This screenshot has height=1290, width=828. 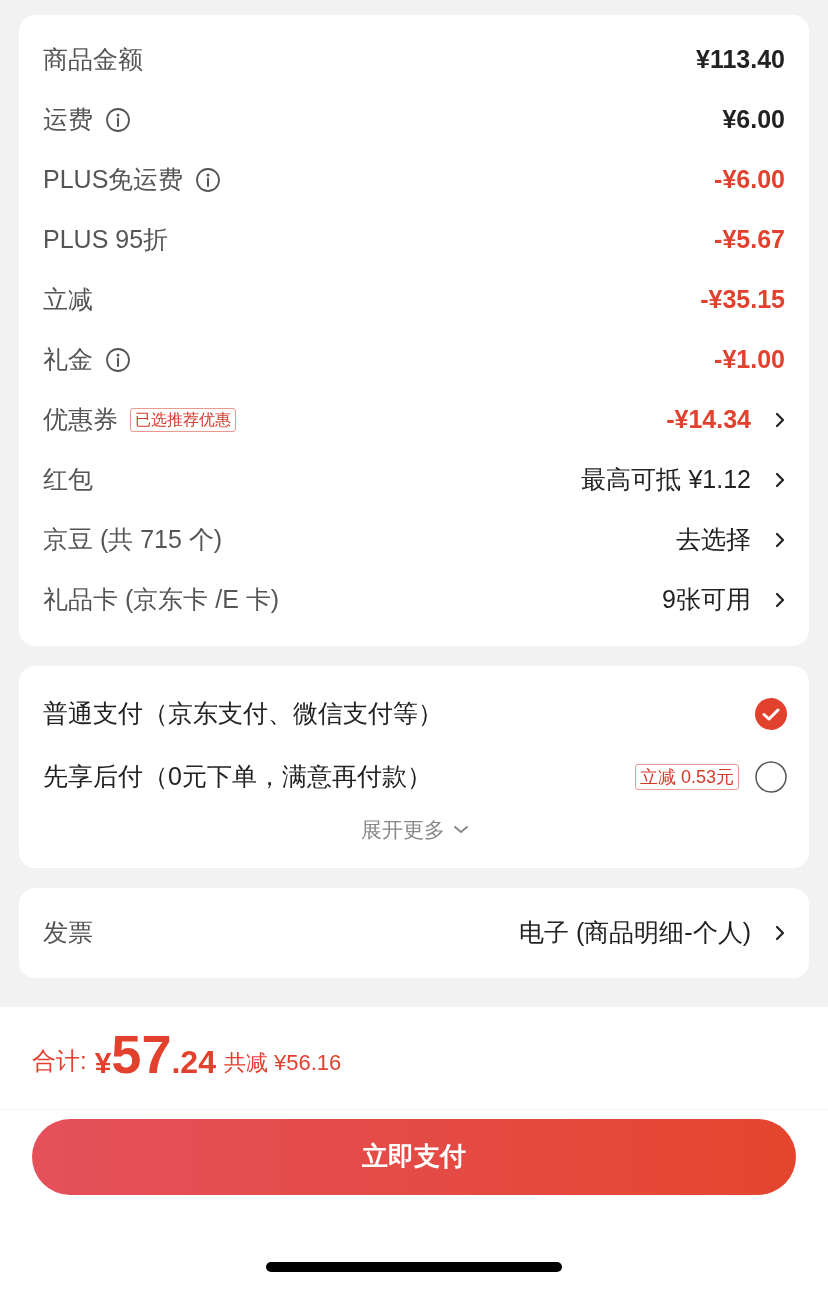 I want to click on chevron-down-icon, so click(x=461, y=829).